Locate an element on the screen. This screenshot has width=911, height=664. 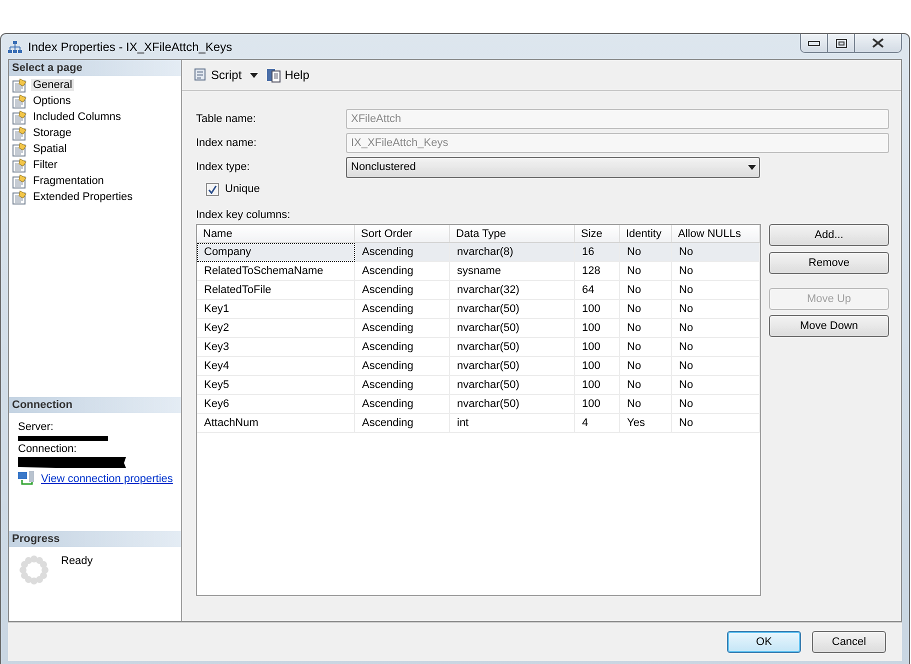
window-title: Index Properties - IX_XFileAttch_Keys is located at coordinates (130, 47).